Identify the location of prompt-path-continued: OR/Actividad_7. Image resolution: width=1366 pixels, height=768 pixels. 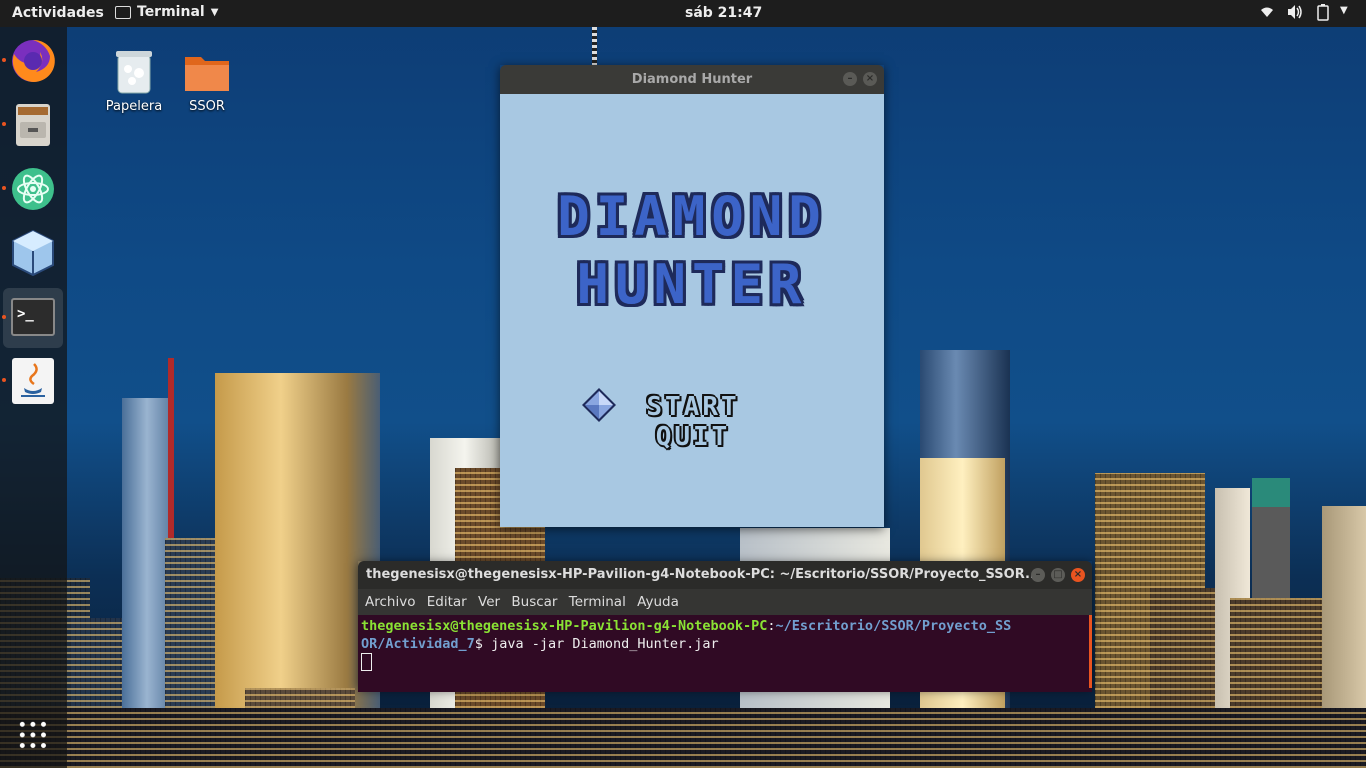
(418, 644).